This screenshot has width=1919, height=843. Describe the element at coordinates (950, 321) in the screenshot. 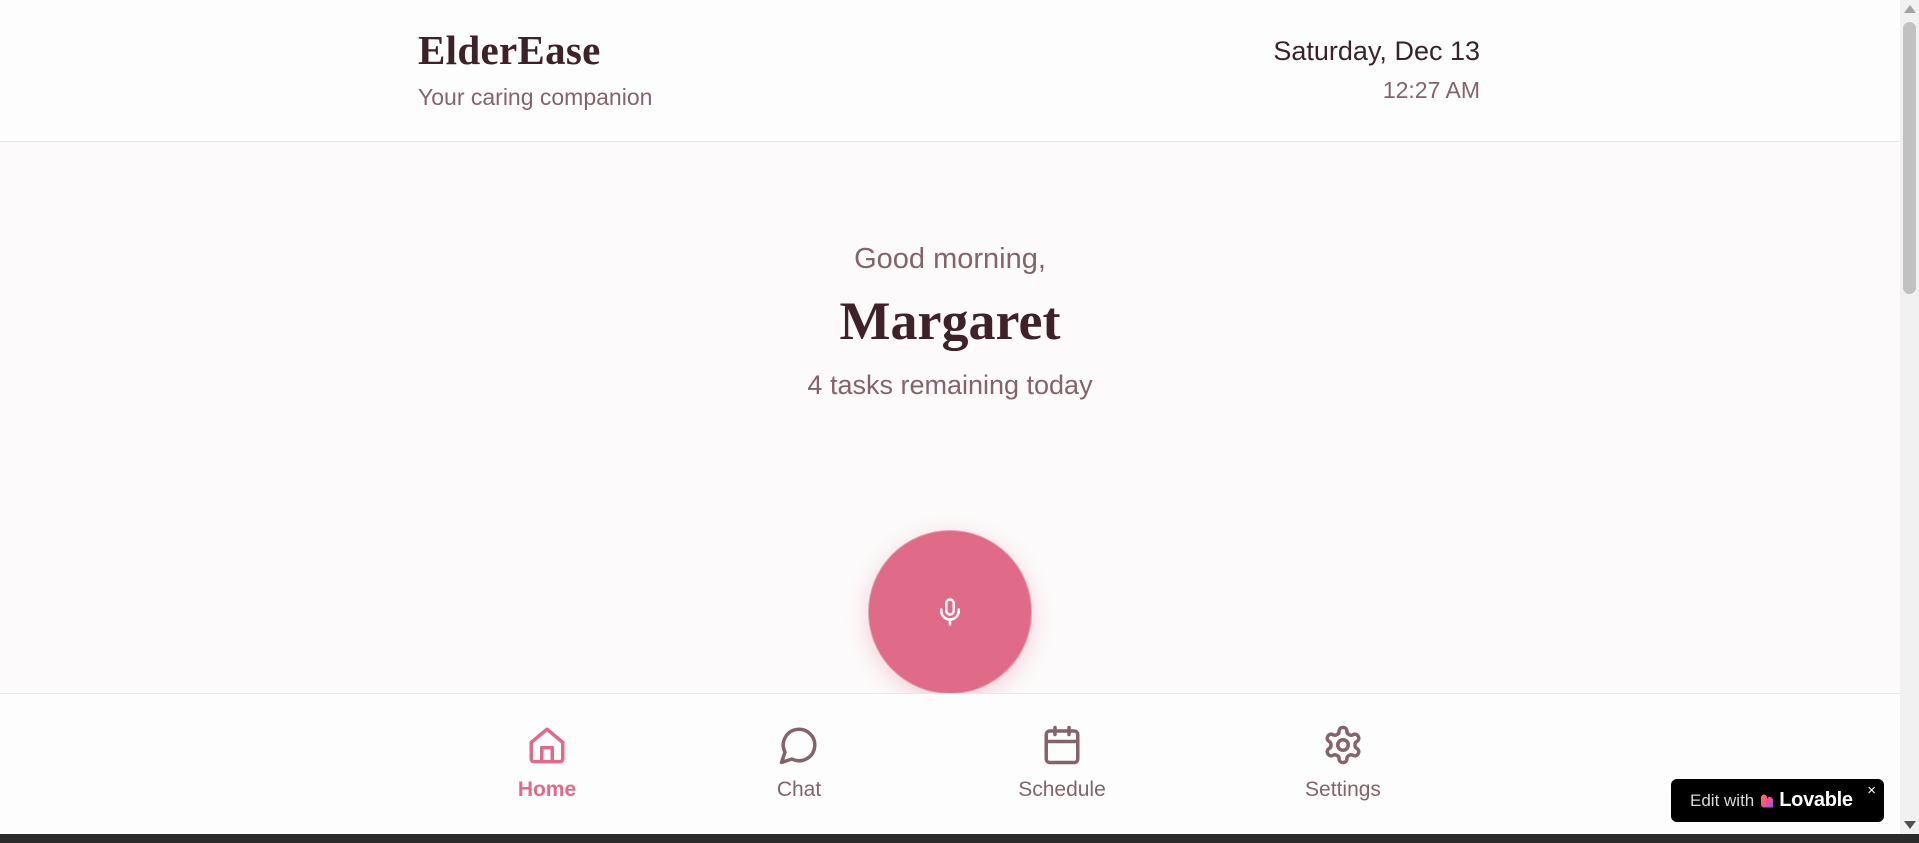

I see `user-name: Margaret` at that location.